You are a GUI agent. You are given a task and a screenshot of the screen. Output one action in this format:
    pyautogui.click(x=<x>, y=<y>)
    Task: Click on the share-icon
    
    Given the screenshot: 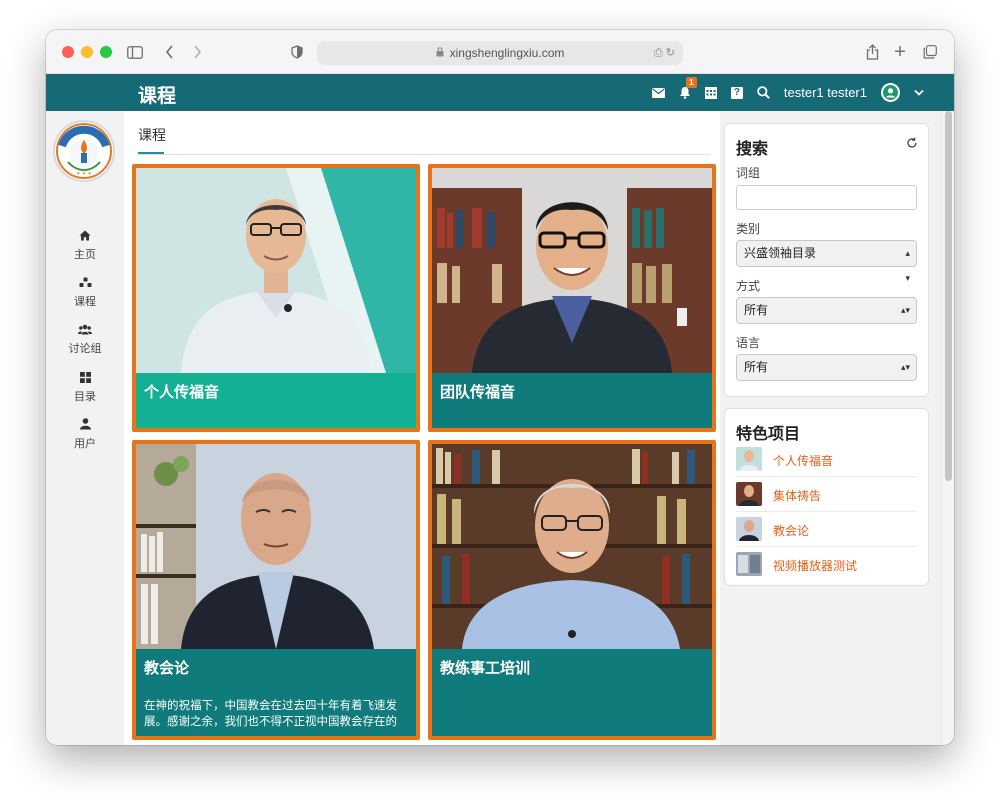 What is the action you would take?
    pyautogui.click(x=872, y=52)
    